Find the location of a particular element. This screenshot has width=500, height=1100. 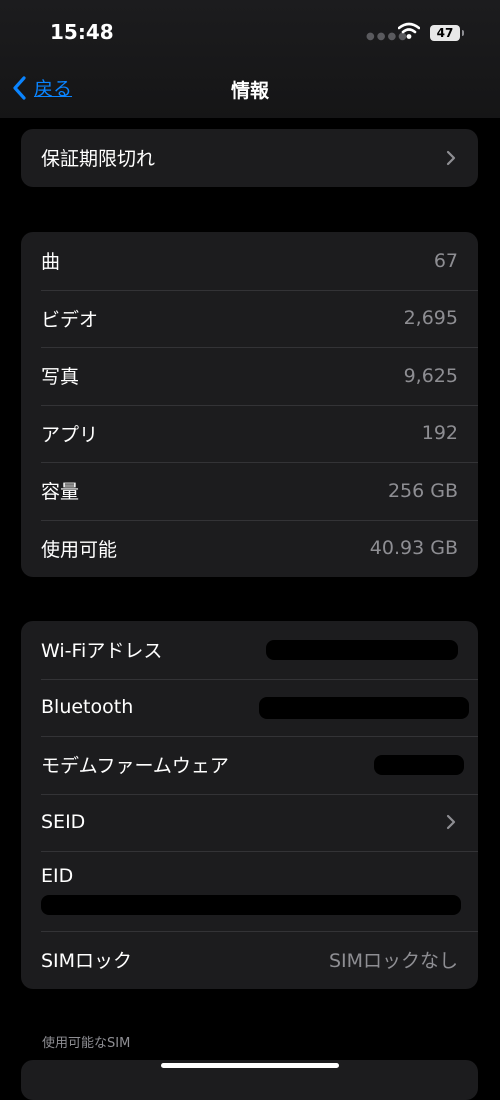

available-label: 使用可能 is located at coordinates (79, 549).